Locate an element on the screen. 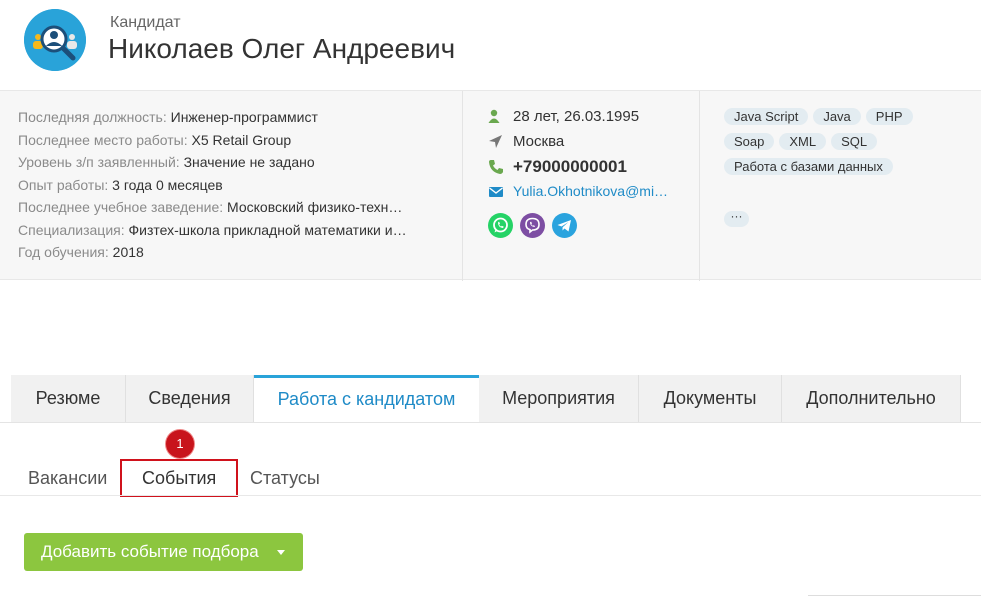 The height and width of the screenshot is (597, 981). candidate-name: Николаев Олег Андреевич is located at coordinates (282, 48).